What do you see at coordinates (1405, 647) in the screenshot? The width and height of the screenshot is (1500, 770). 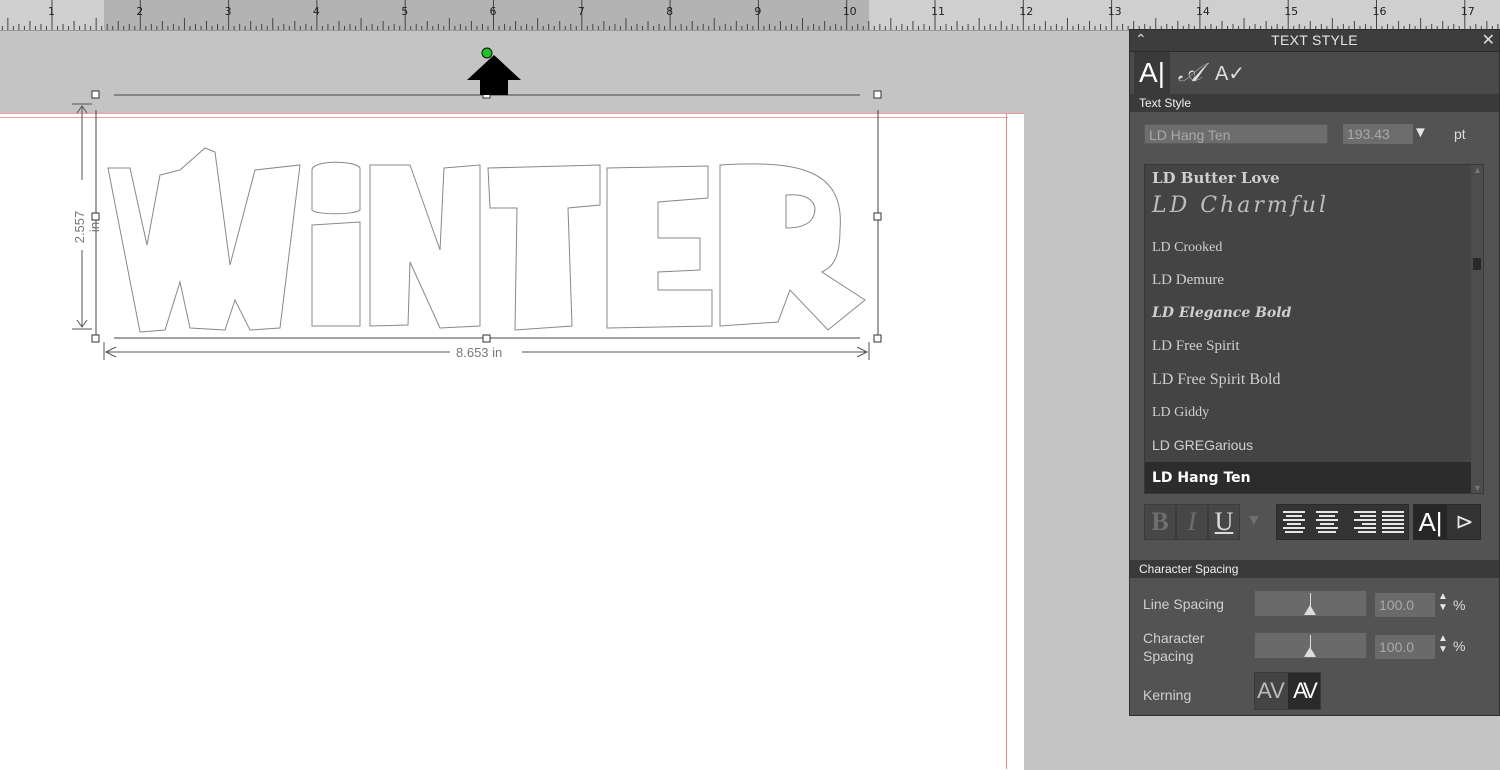 I see `character-spacing-input: 100.0` at bounding box center [1405, 647].